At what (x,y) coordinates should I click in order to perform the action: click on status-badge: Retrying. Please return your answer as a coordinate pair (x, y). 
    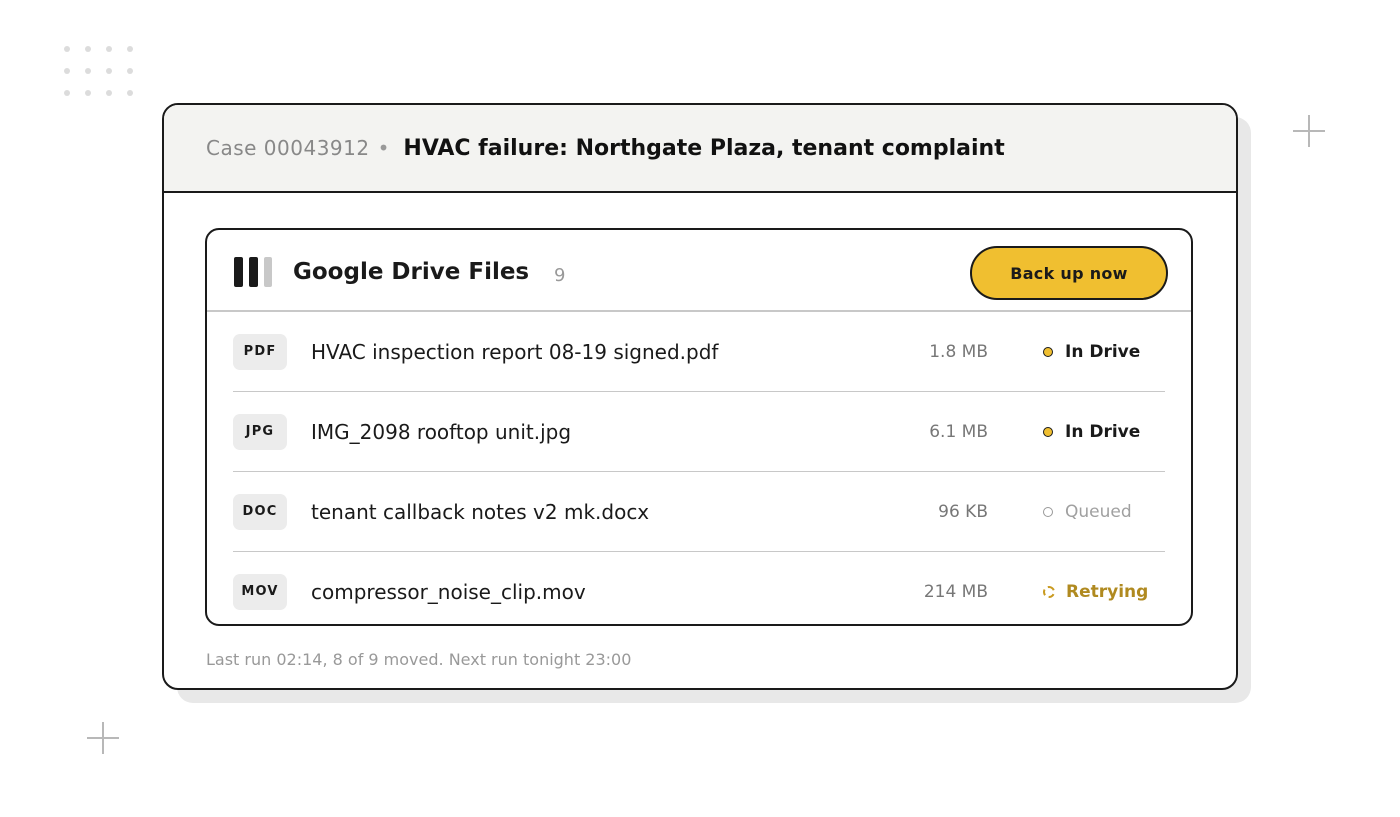
    Looking at the image, I should click on (1095, 592).